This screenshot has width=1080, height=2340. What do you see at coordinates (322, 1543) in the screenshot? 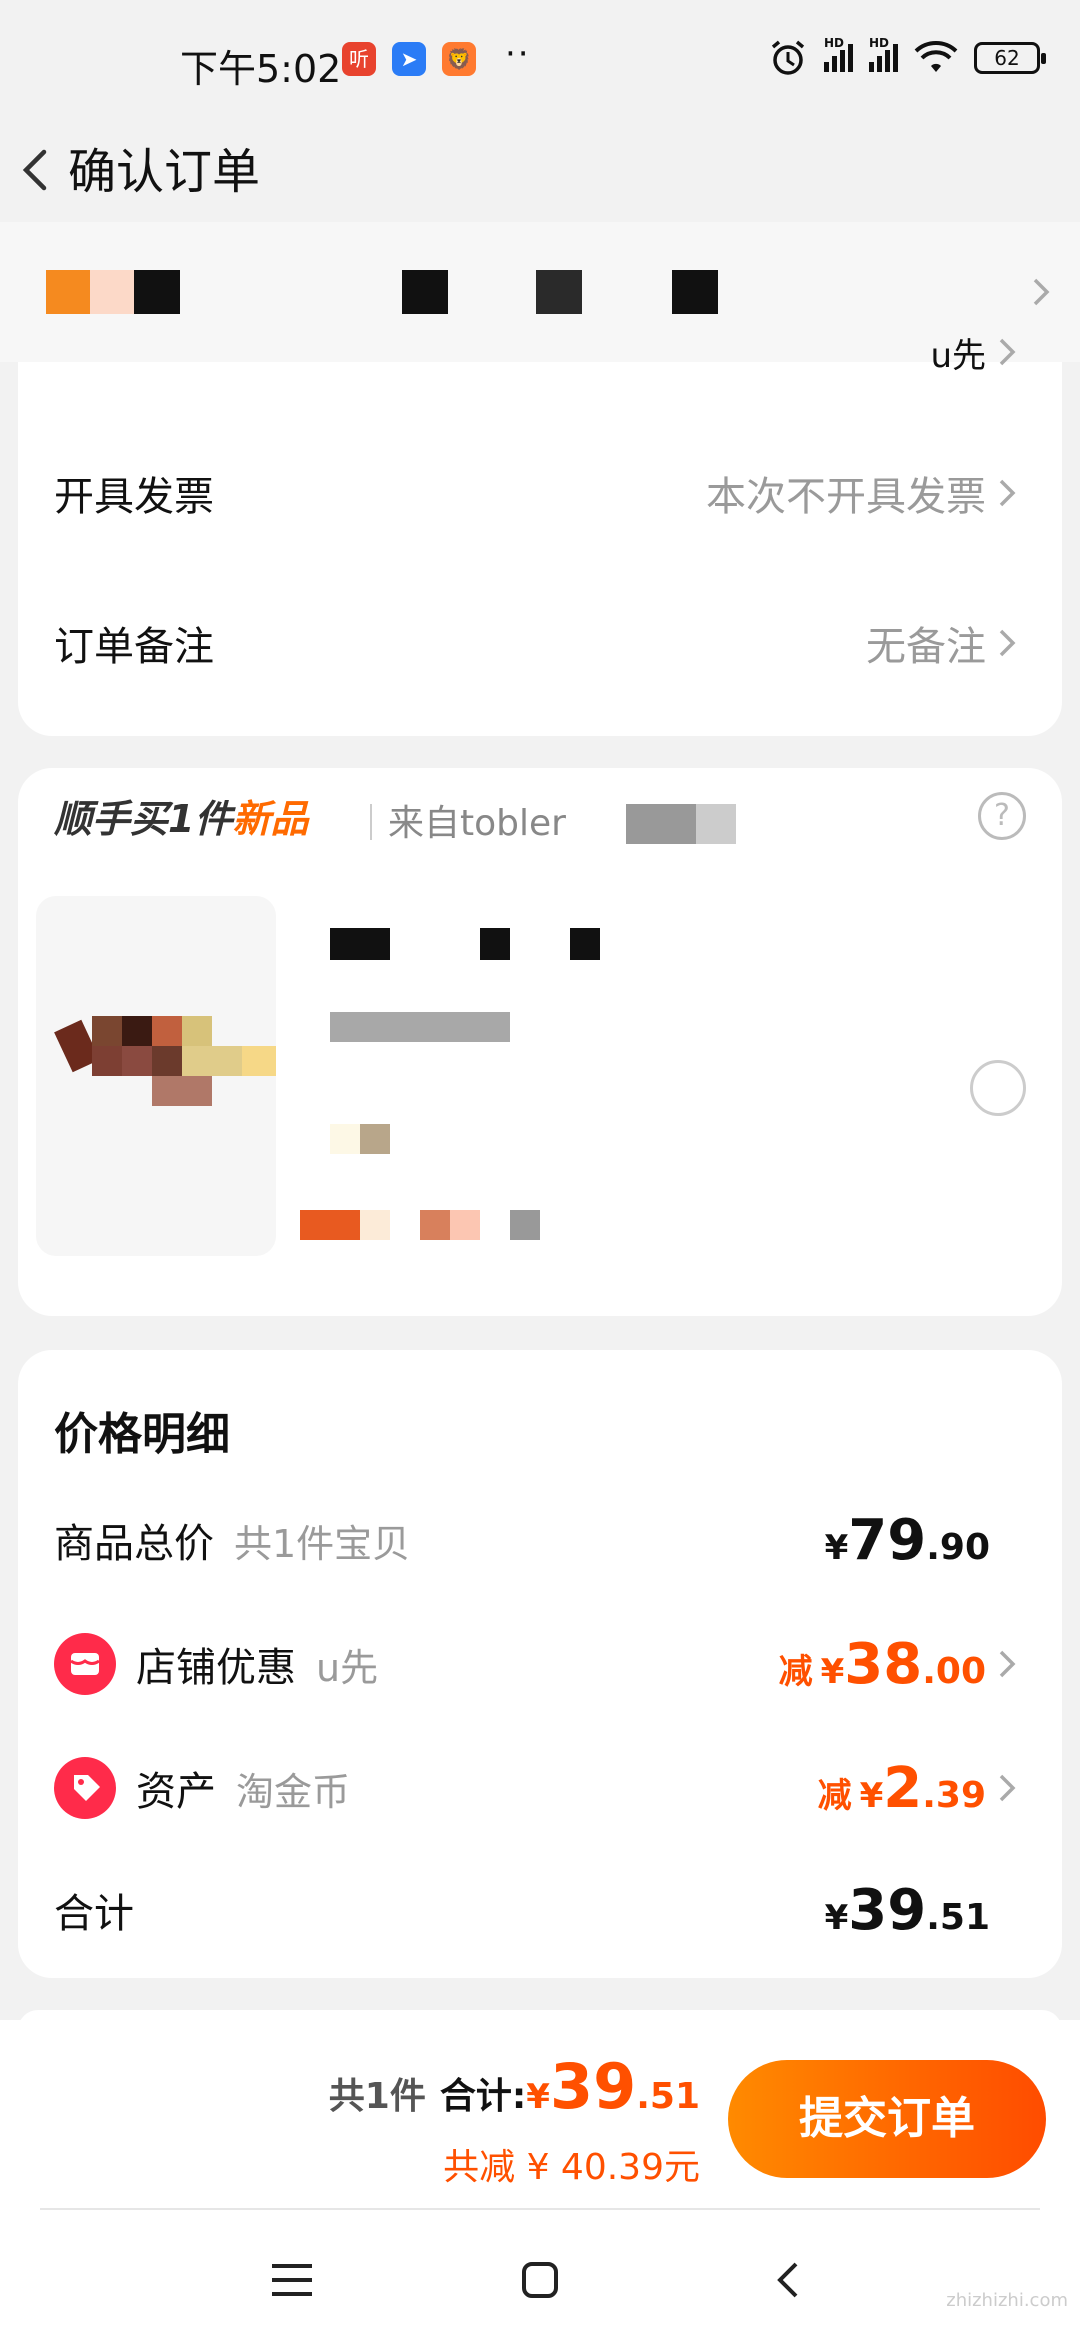
I see `goods-total-count: 共1件宝贝` at bounding box center [322, 1543].